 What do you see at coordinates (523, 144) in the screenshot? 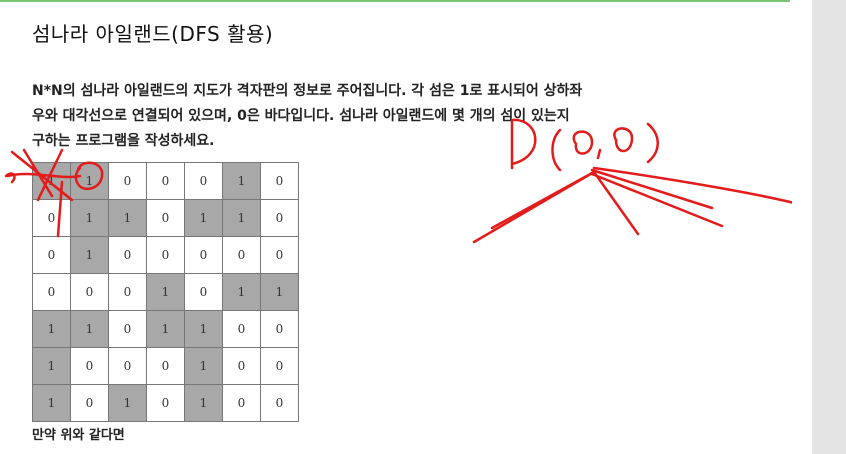
I see `letter-d` at bounding box center [523, 144].